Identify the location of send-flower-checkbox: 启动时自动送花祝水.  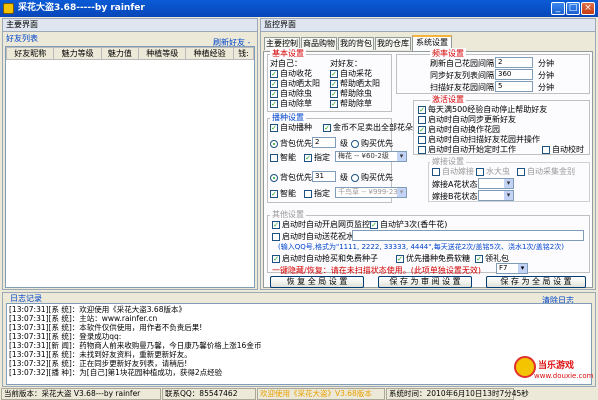
(313, 236).